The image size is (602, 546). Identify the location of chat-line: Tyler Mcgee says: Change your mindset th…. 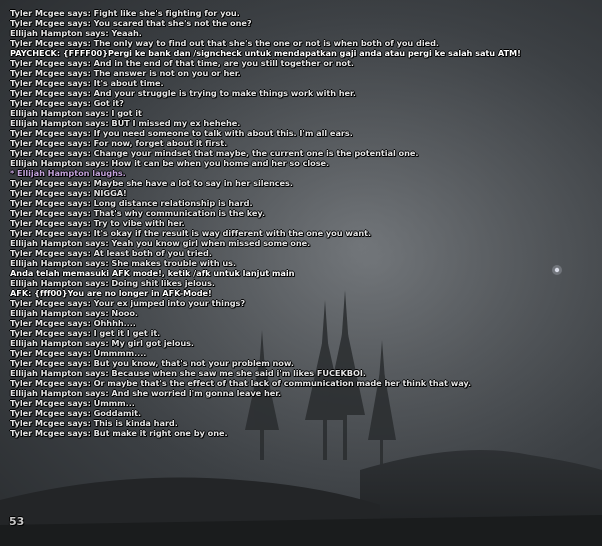
(214, 153).